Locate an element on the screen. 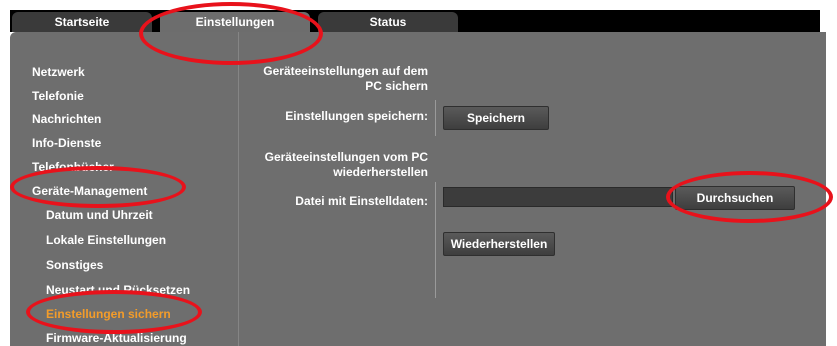 The width and height of the screenshot is (837, 346). tab-bar: Startseite Einstellungen Status is located at coordinates (415, 21).